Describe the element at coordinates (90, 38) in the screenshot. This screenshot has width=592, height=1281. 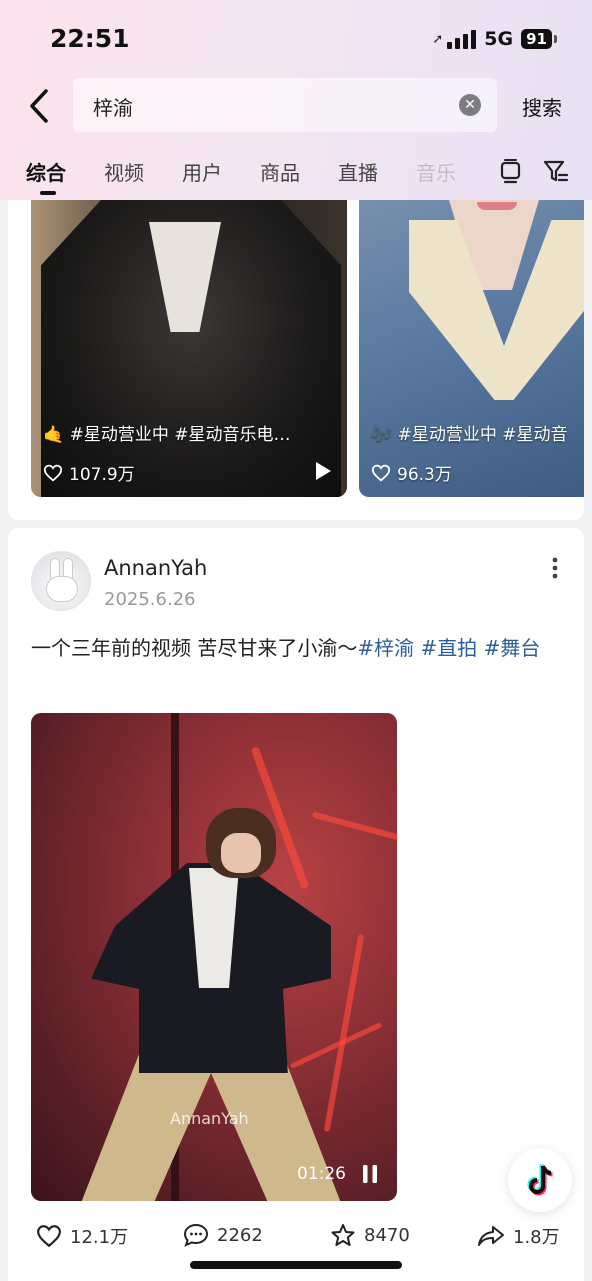
I see `status-time: 22:51` at that location.